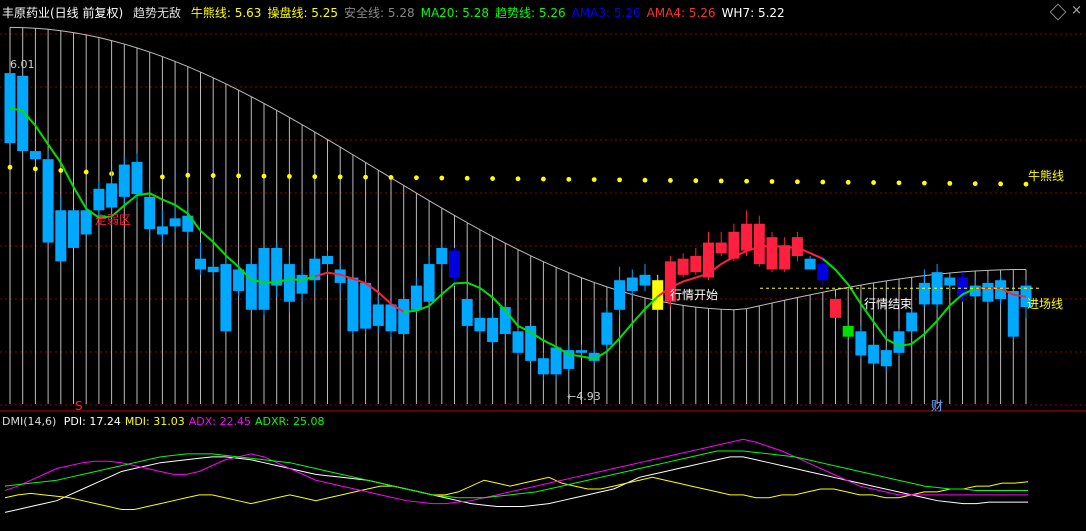 The height and width of the screenshot is (531, 1086). I want to click on weak-zone-label: 走弱区, so click(113, 220).